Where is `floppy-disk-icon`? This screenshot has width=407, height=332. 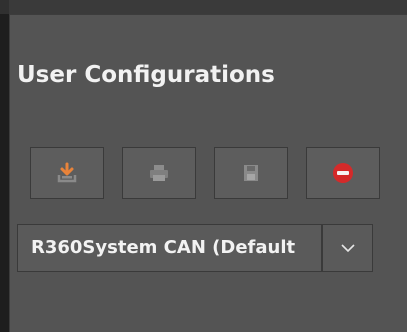
floppy-disk-icon is located at coordinates (251, 173).